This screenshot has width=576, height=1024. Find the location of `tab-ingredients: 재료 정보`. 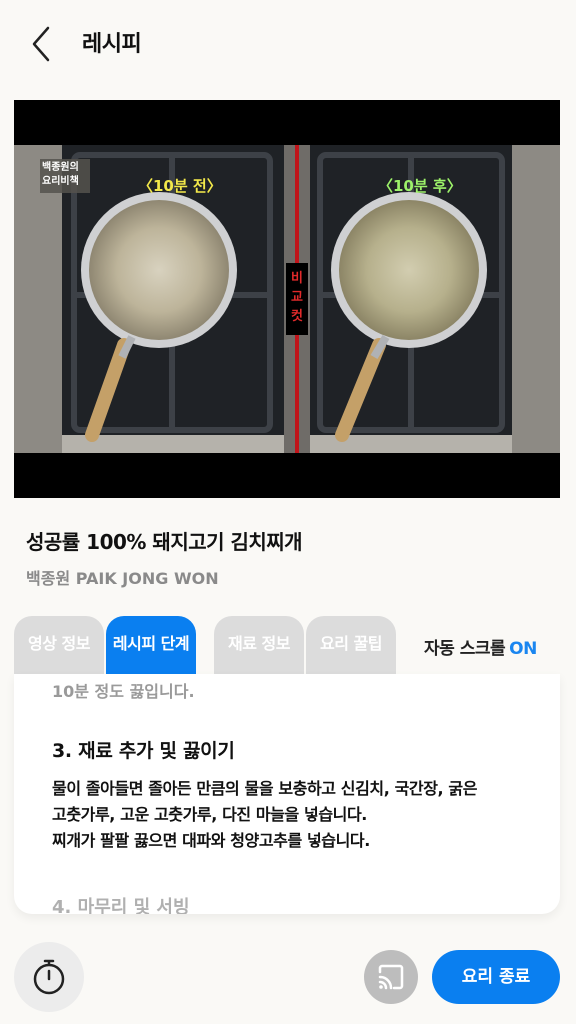

tab-ingredients: 재료 정보 is located at coordinates (259, 646).